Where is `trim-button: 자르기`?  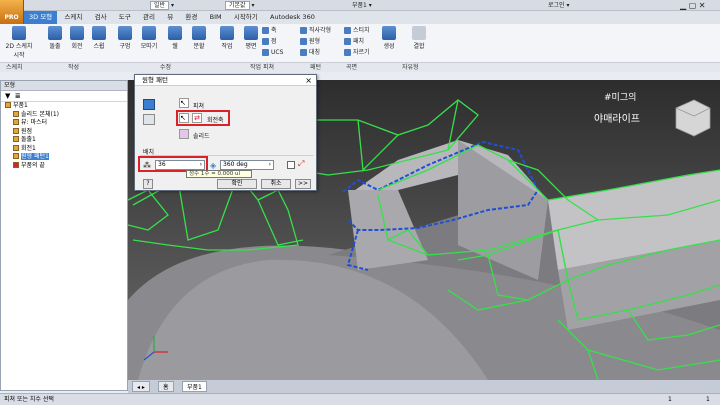 trim-button: 자르기 is located at coordinates (357, 52).